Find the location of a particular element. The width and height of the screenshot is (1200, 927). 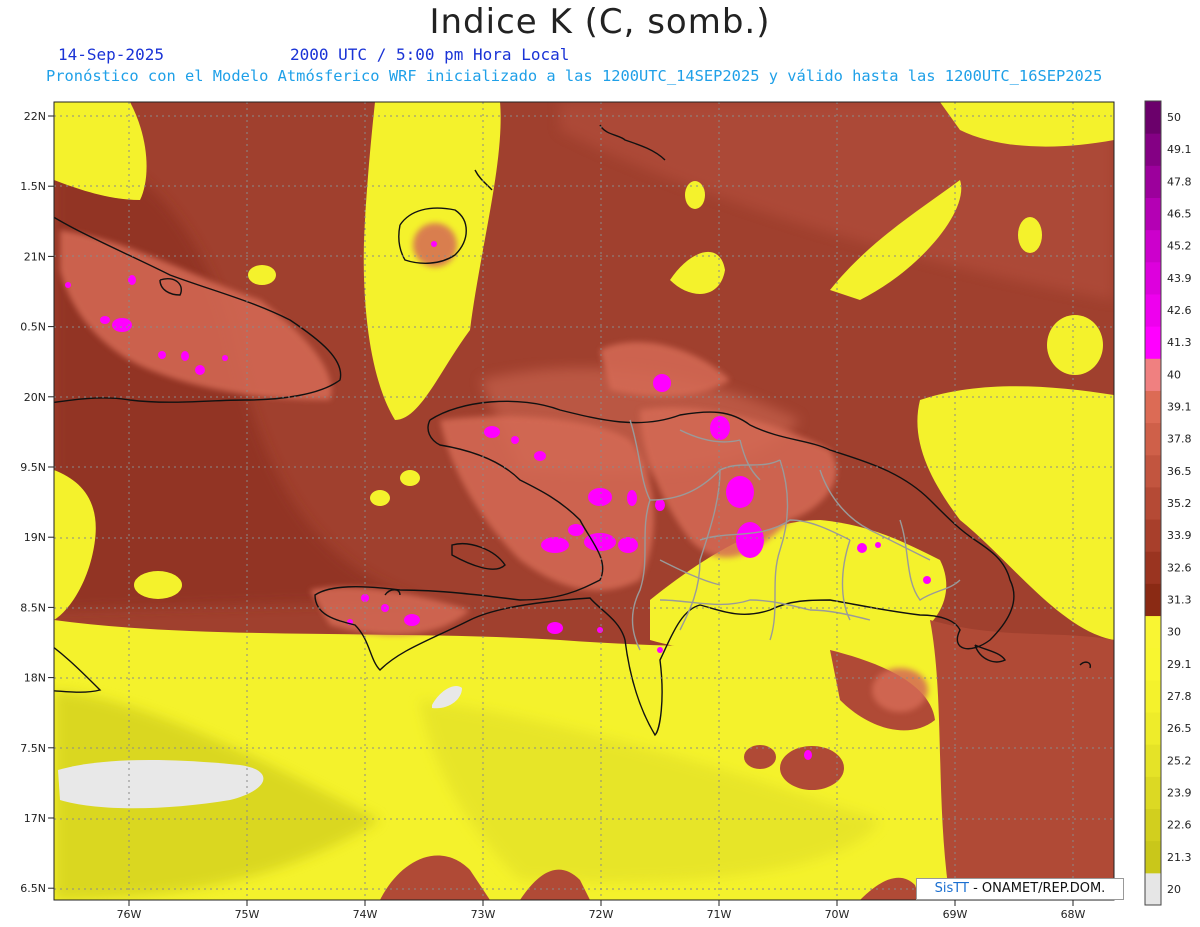

lat-tick-label: 1.5N is located at coordinates (33, 186).